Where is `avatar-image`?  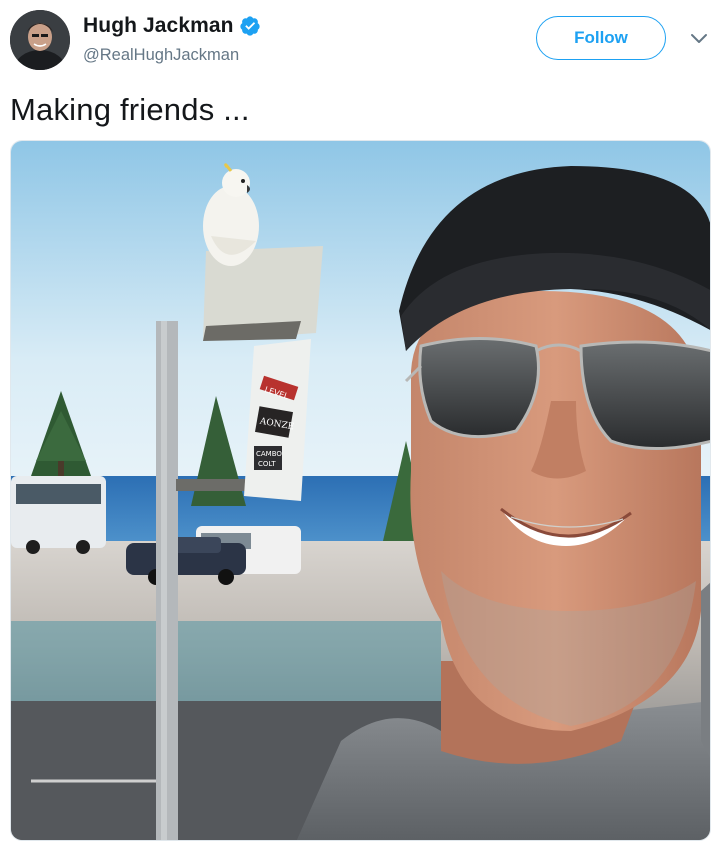 avatar-image is located at coordinates (40, 40).